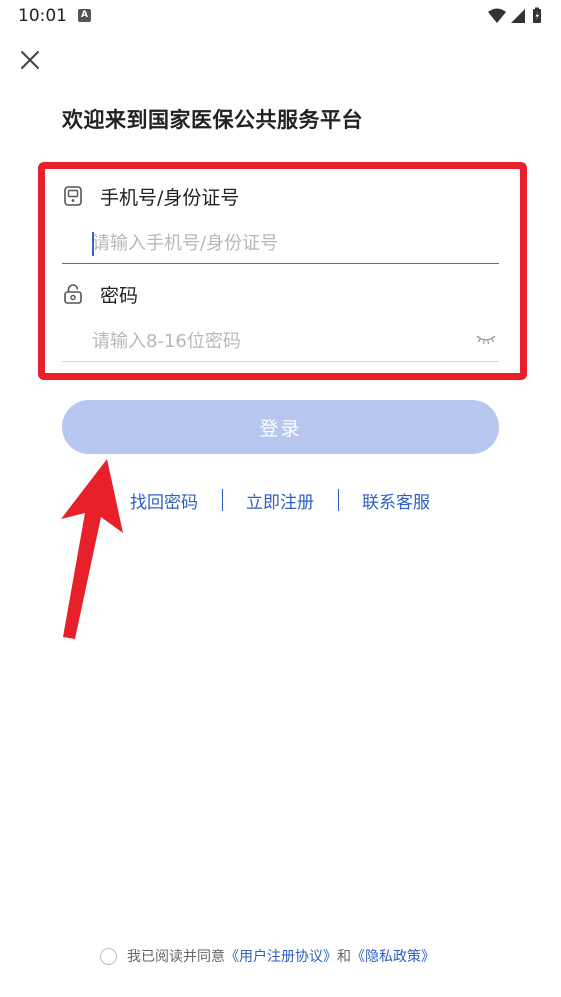 Image resolution: width=561 pixels, height=997 pixels. I want to click on phone-icon, so click(73, 196).